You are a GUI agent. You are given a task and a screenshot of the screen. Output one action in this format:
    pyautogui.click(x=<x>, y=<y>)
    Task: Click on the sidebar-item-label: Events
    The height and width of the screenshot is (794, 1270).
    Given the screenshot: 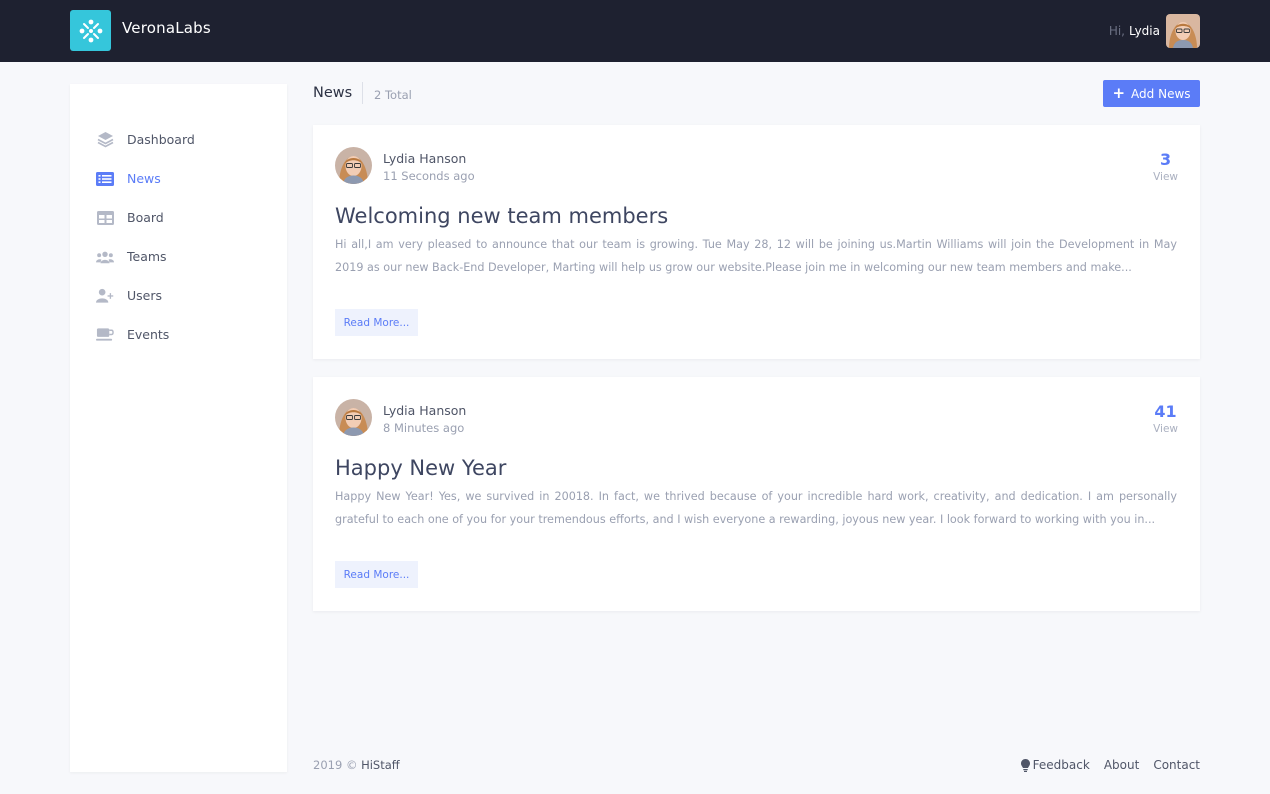 What is the action you would take?
    pyautogui.click(x=148, y=334)
    